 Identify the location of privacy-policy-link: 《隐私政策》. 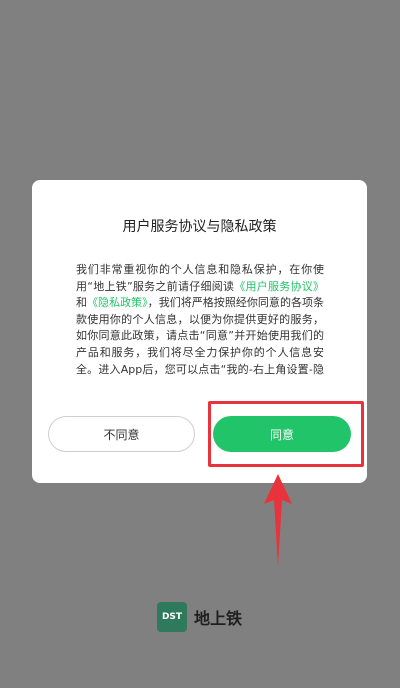
(117, 302).